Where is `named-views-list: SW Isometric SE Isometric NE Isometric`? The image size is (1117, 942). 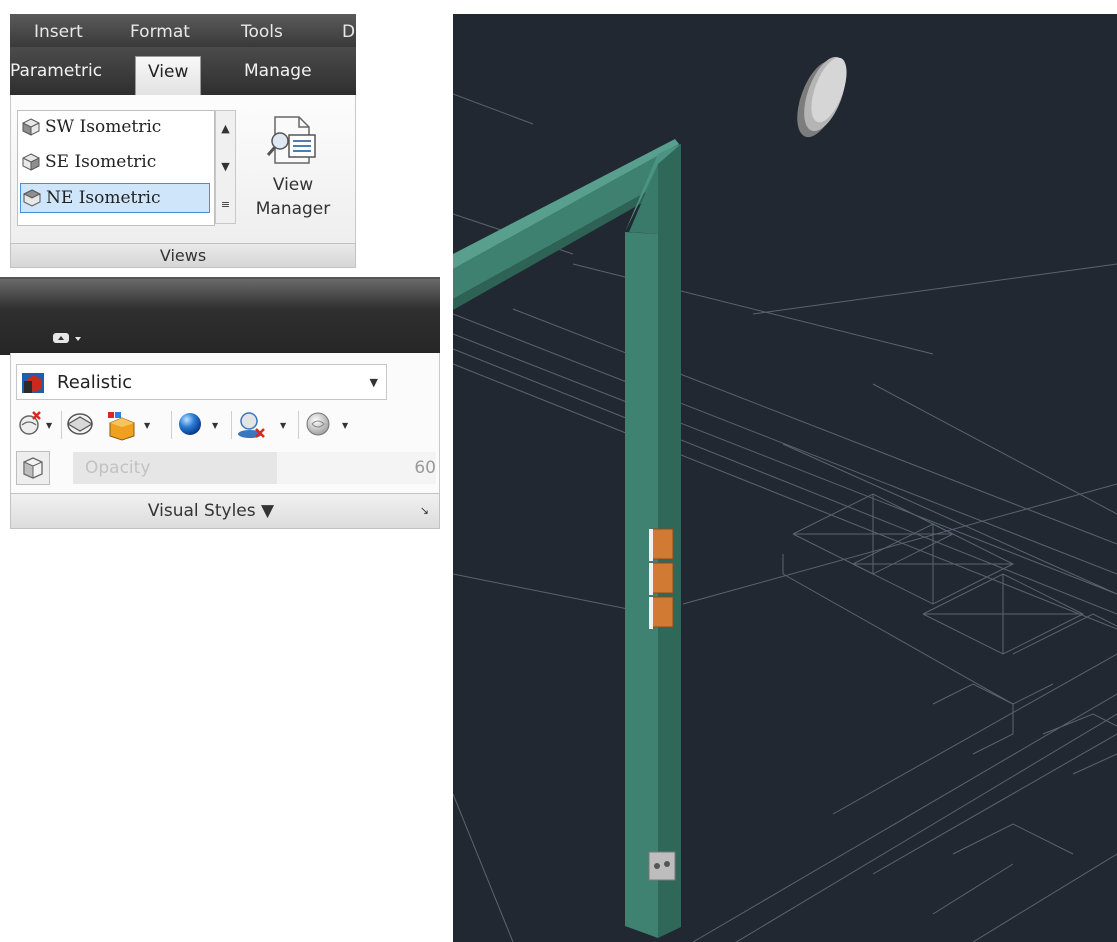
named-views-list: SW Isometric SE Isometric NE Isometric is located at coordinates (116, 168).